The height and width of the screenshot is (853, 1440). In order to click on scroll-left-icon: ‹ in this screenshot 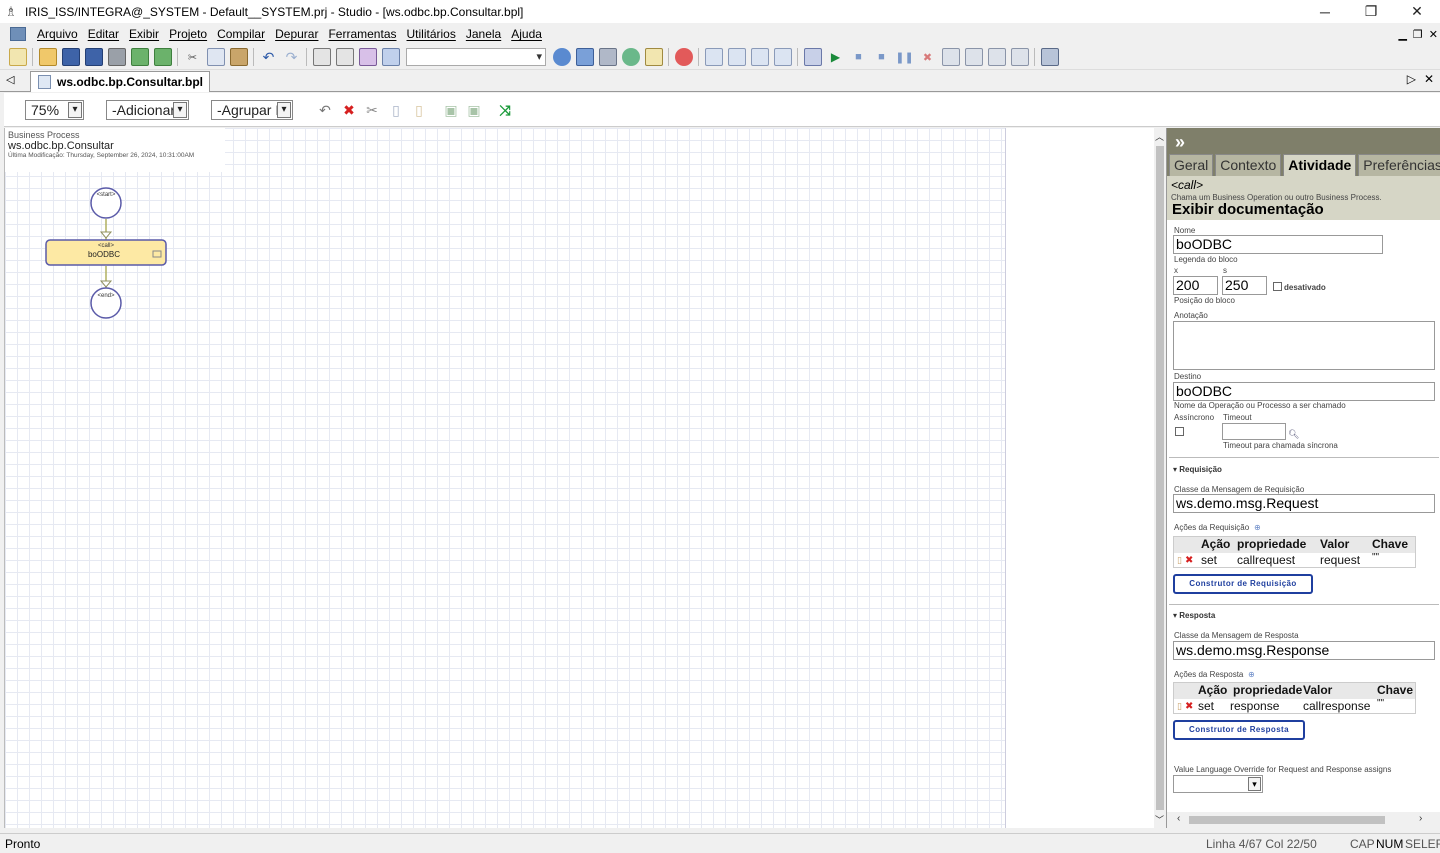, I will do `click(1178, 818)`.